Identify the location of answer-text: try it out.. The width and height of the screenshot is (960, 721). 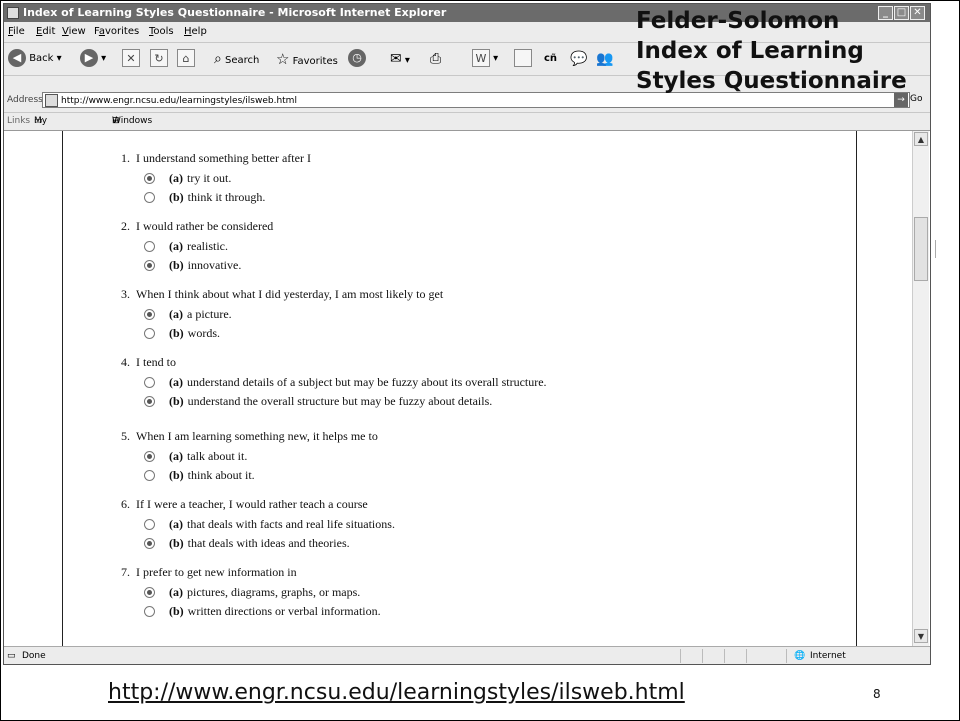
(209, 178).